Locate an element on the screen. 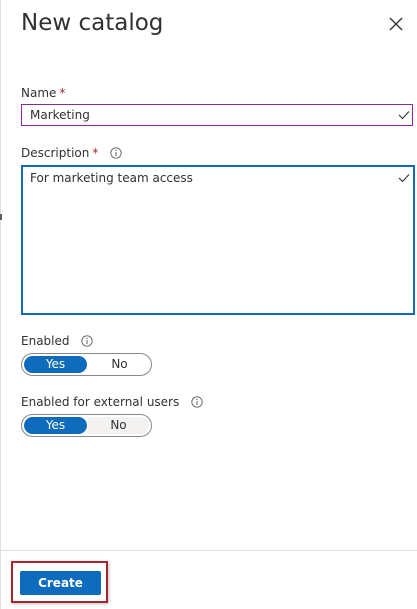  enabled-external-yes-option: Yes is located at coordinates (55, 425).